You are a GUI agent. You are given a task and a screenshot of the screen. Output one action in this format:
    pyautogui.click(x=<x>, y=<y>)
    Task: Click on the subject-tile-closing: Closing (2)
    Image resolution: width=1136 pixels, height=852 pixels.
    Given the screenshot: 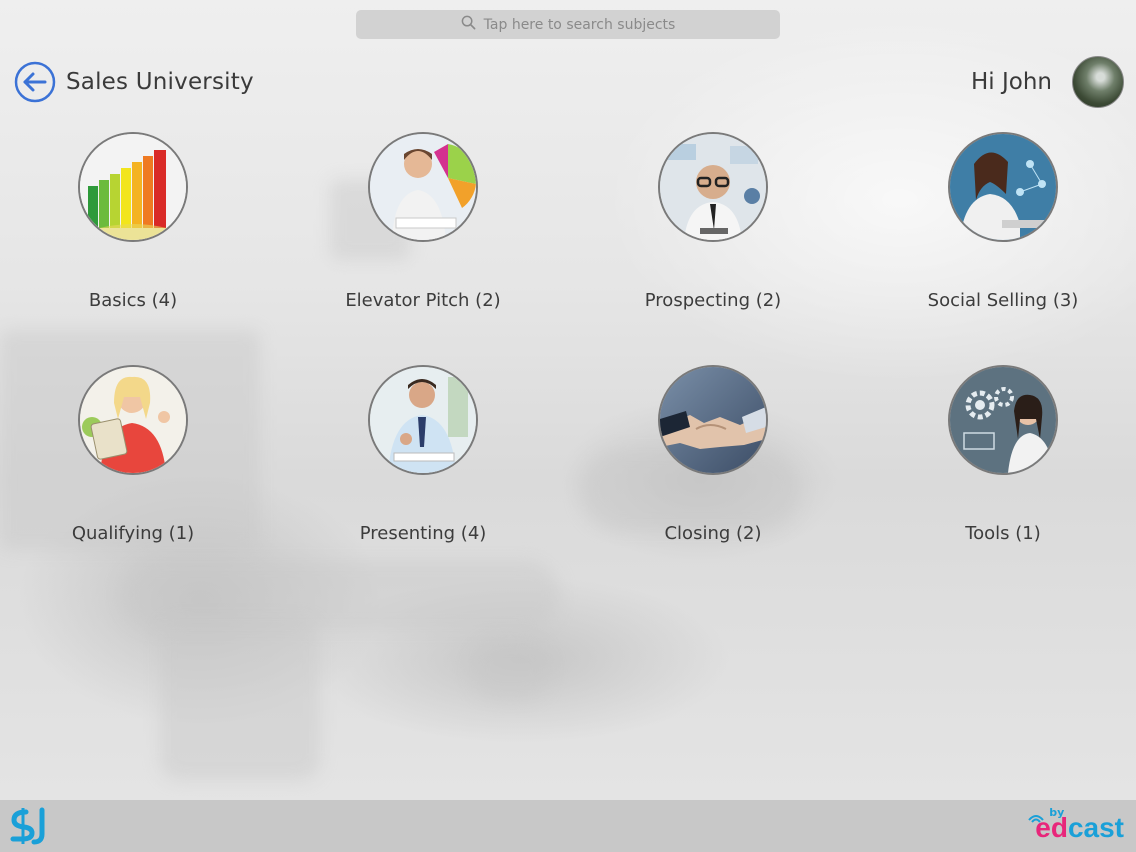 What is the action you would take?
    pyautogui.click(x=713, y=454)
    